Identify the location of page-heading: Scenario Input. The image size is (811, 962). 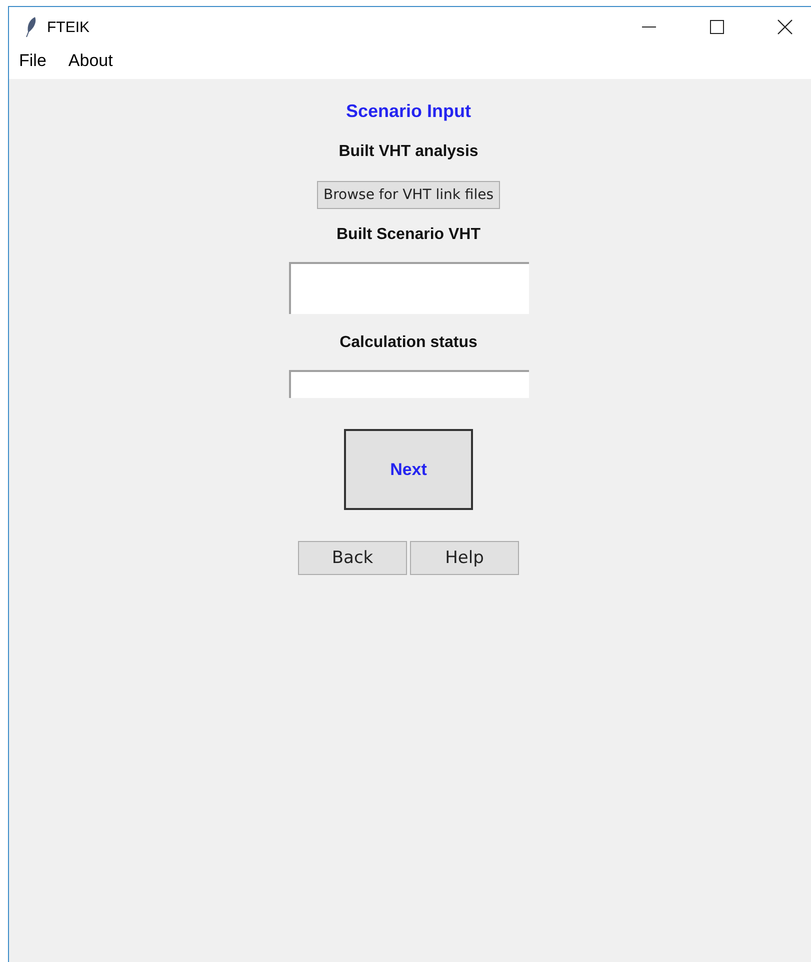
(408, 111).